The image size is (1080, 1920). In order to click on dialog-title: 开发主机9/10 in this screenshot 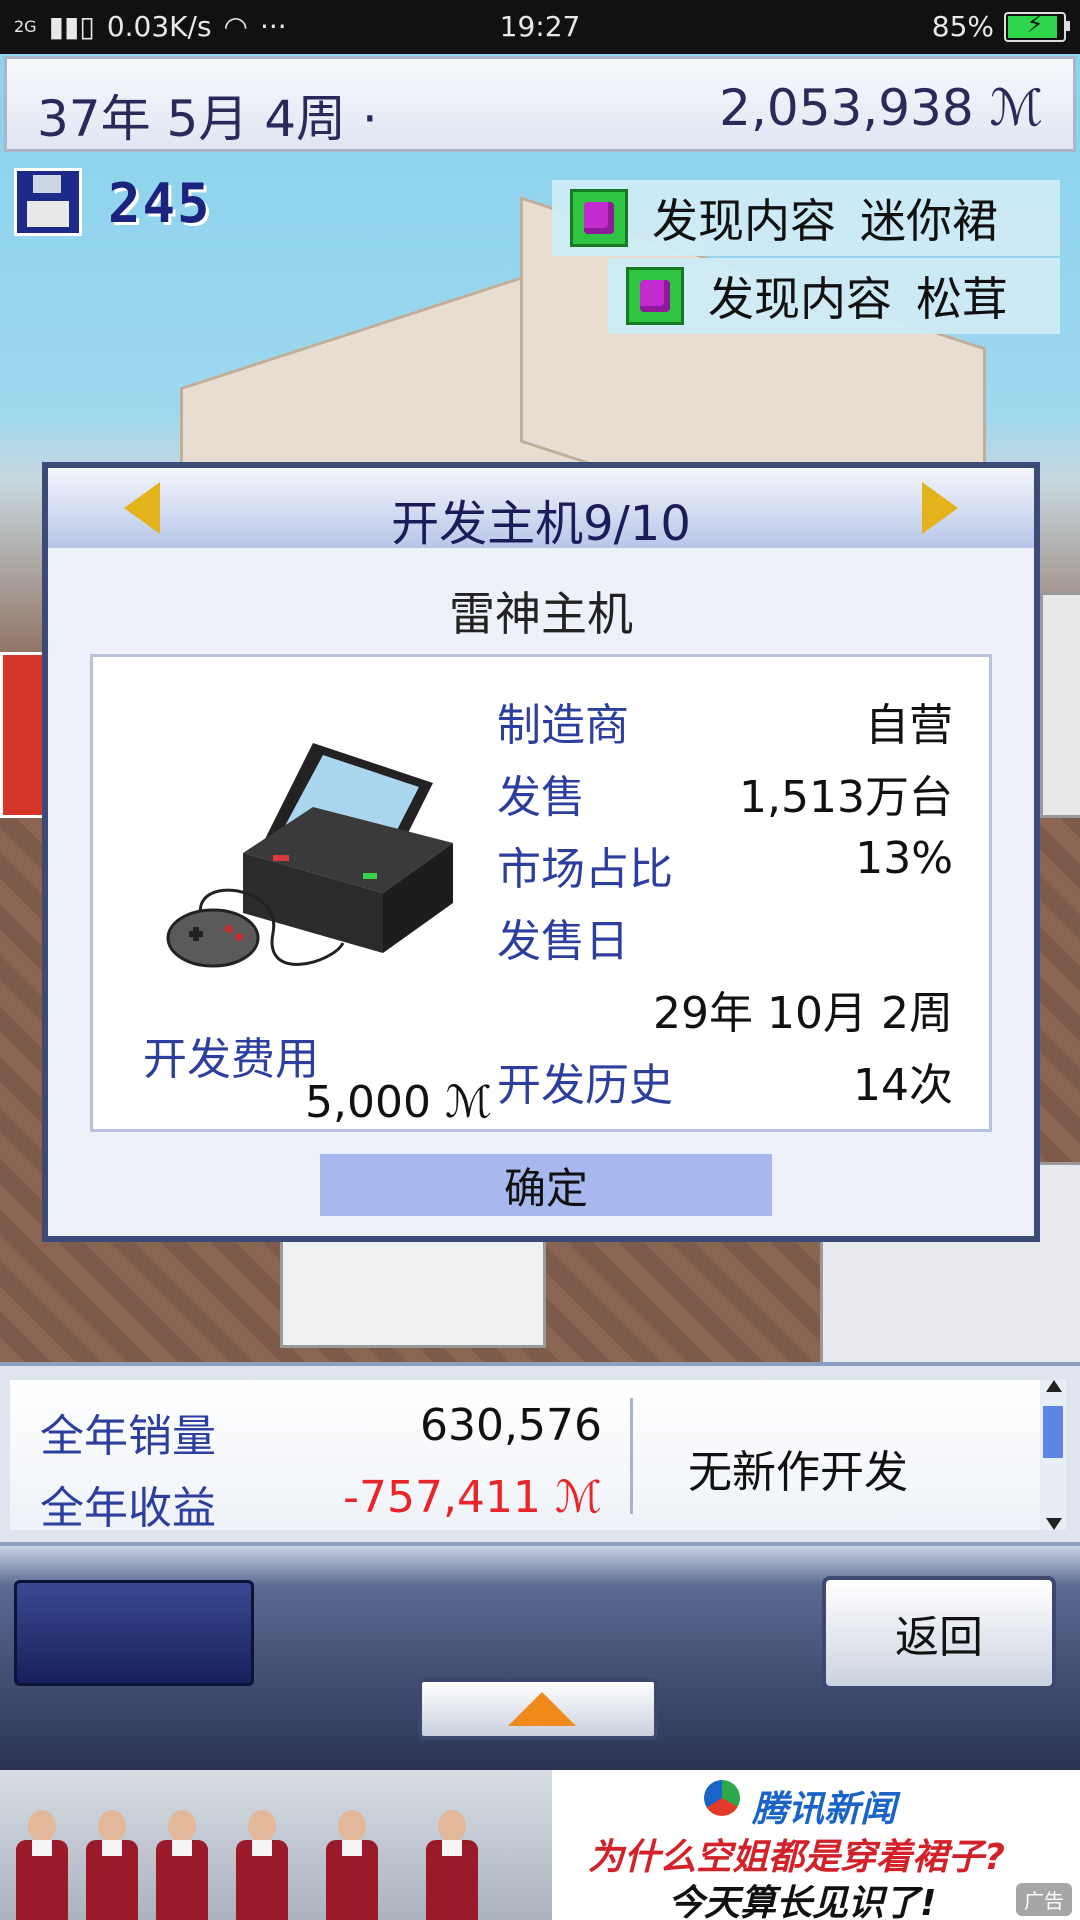, I will do `click(541, 524)`.